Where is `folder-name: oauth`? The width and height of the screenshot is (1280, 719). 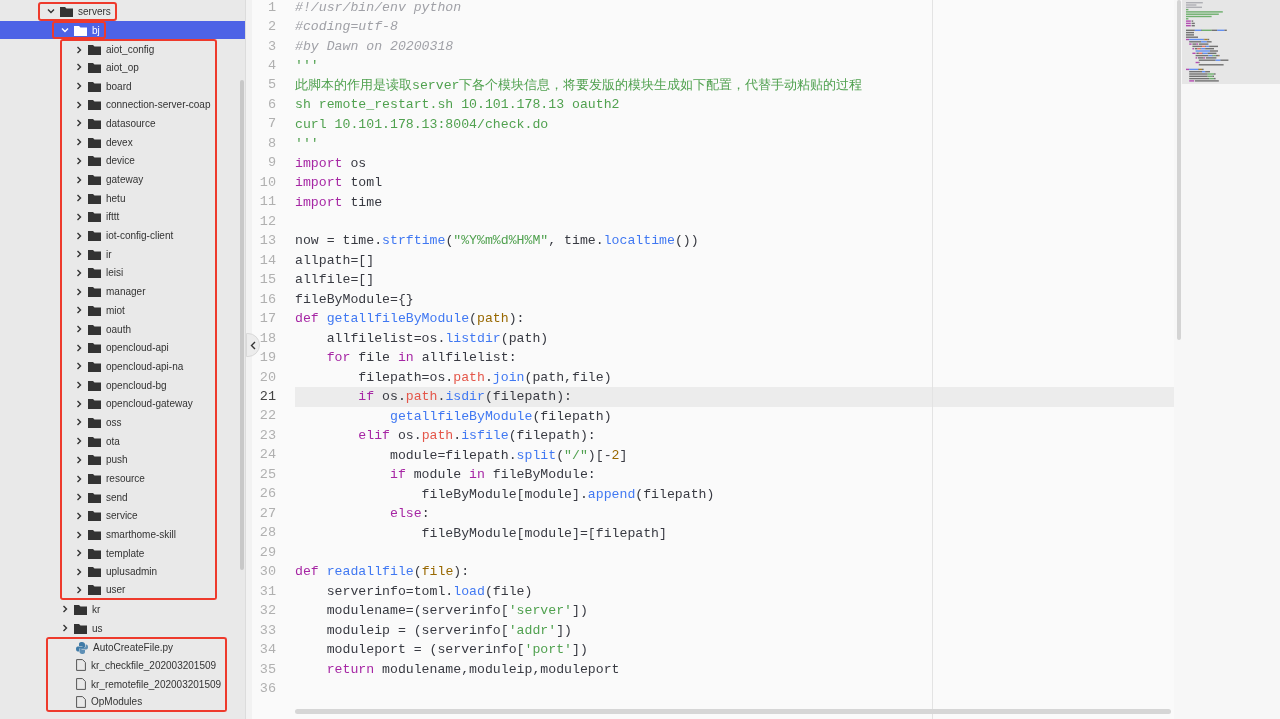
folder-name: oauth is located at coordinates (119, 329).